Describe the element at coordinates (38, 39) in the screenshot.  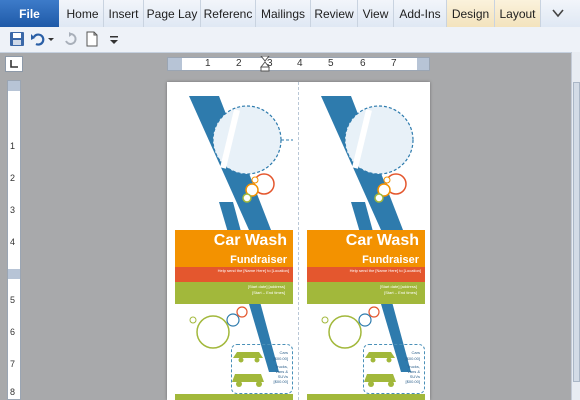
I see `undo-icon` at that location.